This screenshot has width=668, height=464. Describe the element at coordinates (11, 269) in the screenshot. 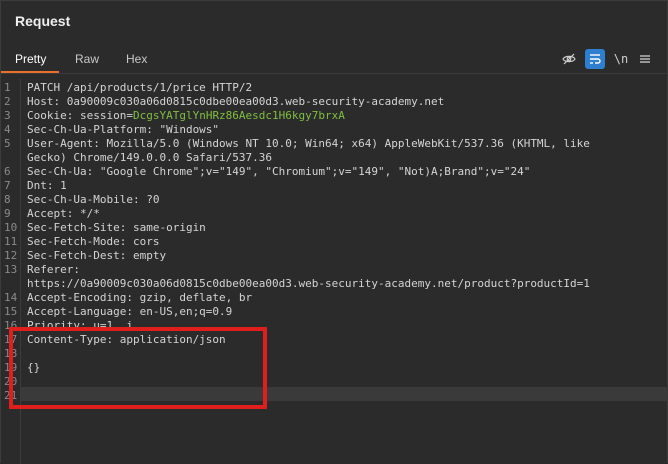

I see `line-number: 13` at that location.